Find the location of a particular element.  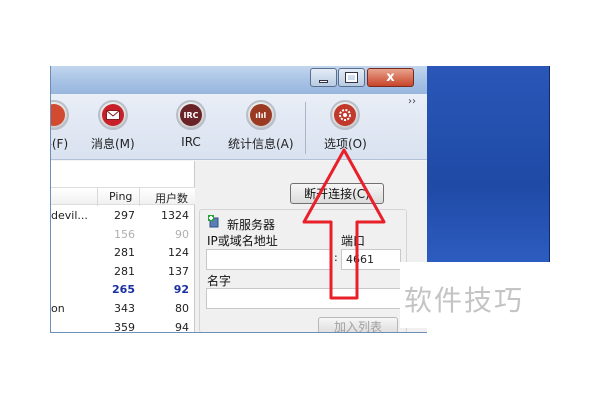

title-bar: x is located at coordinates (239, 80).